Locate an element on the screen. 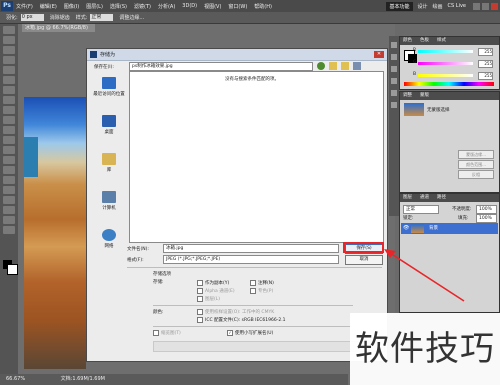  place-recent: 最近访问的位置 is located at coordinates (109, 93).